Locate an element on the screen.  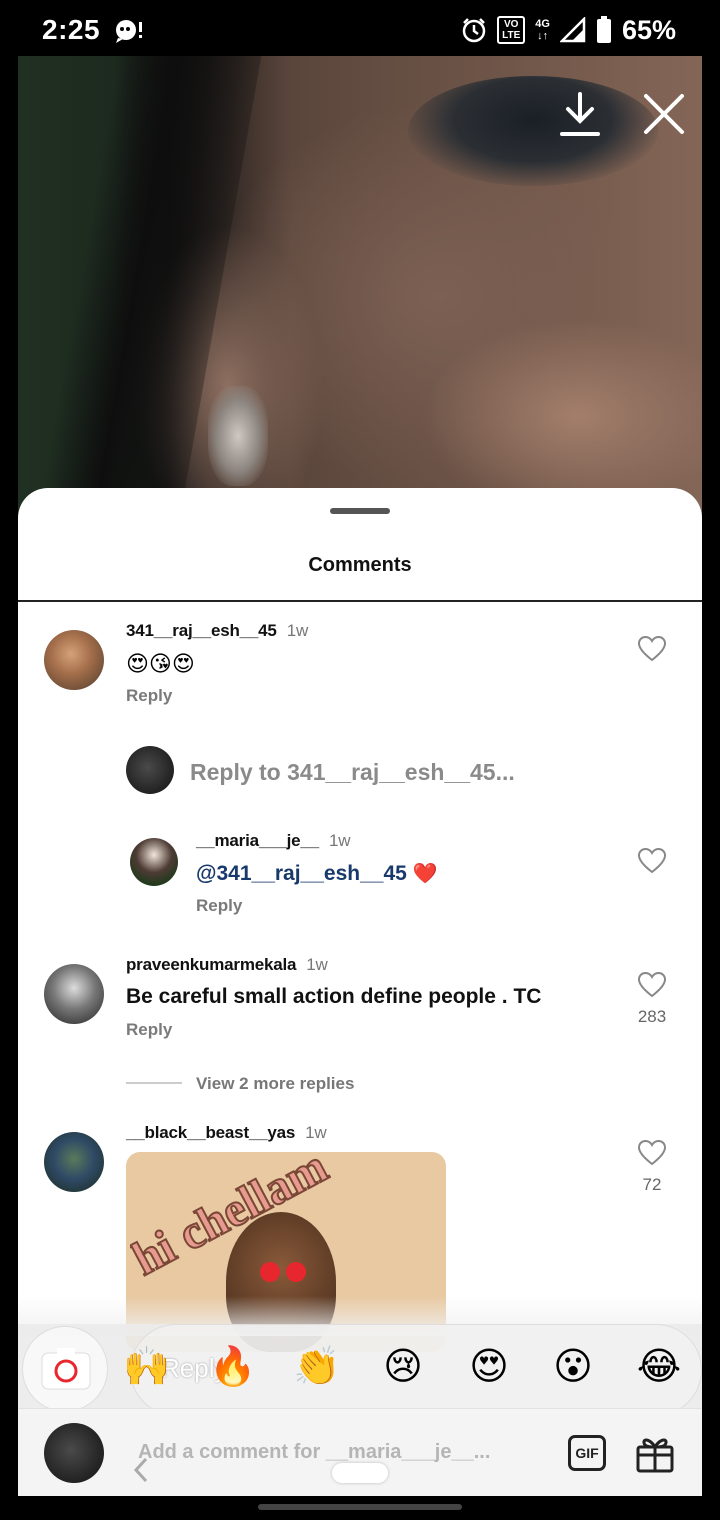
emoji-crying: 😢 is located at coordinates (403, 1367).